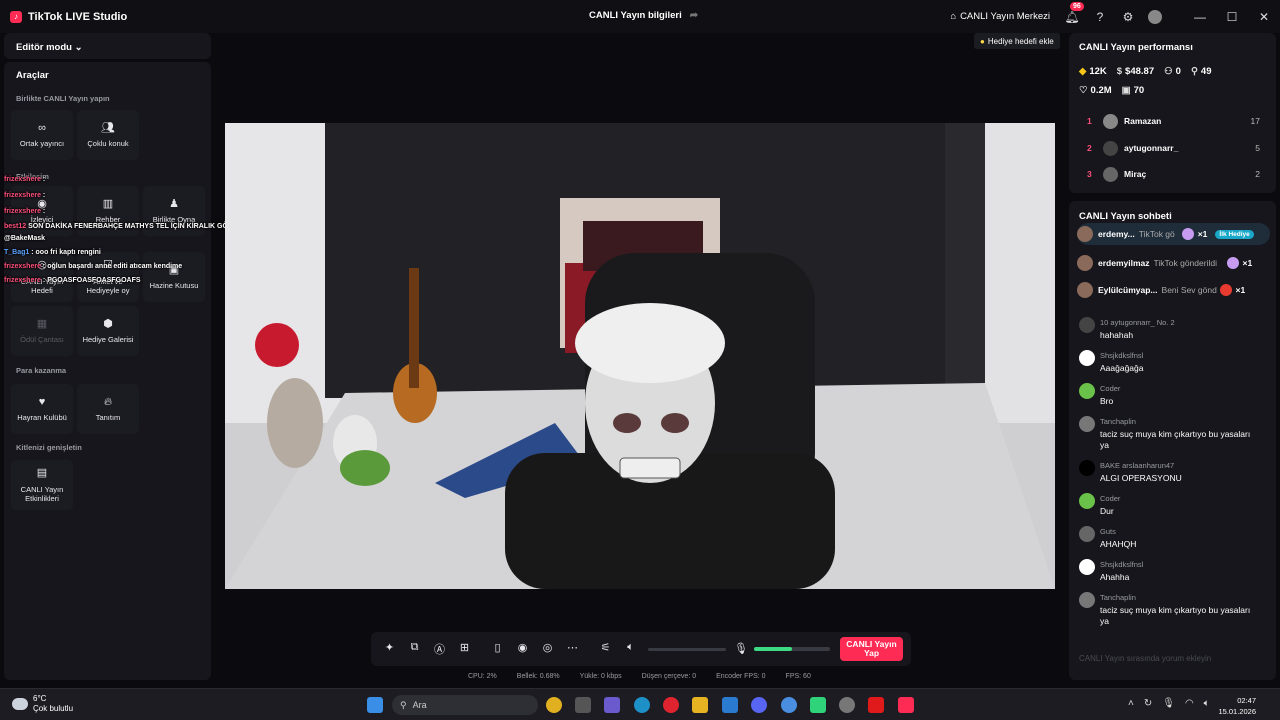 Image resolution: width=1280 pixels, height=720 pixels. What do you see at coordinates (52, 252) in the screenshot?
I see `overlay-msg: T_Bag1 : ooo fri kaptı rengini` at bounding box center [52, 252].